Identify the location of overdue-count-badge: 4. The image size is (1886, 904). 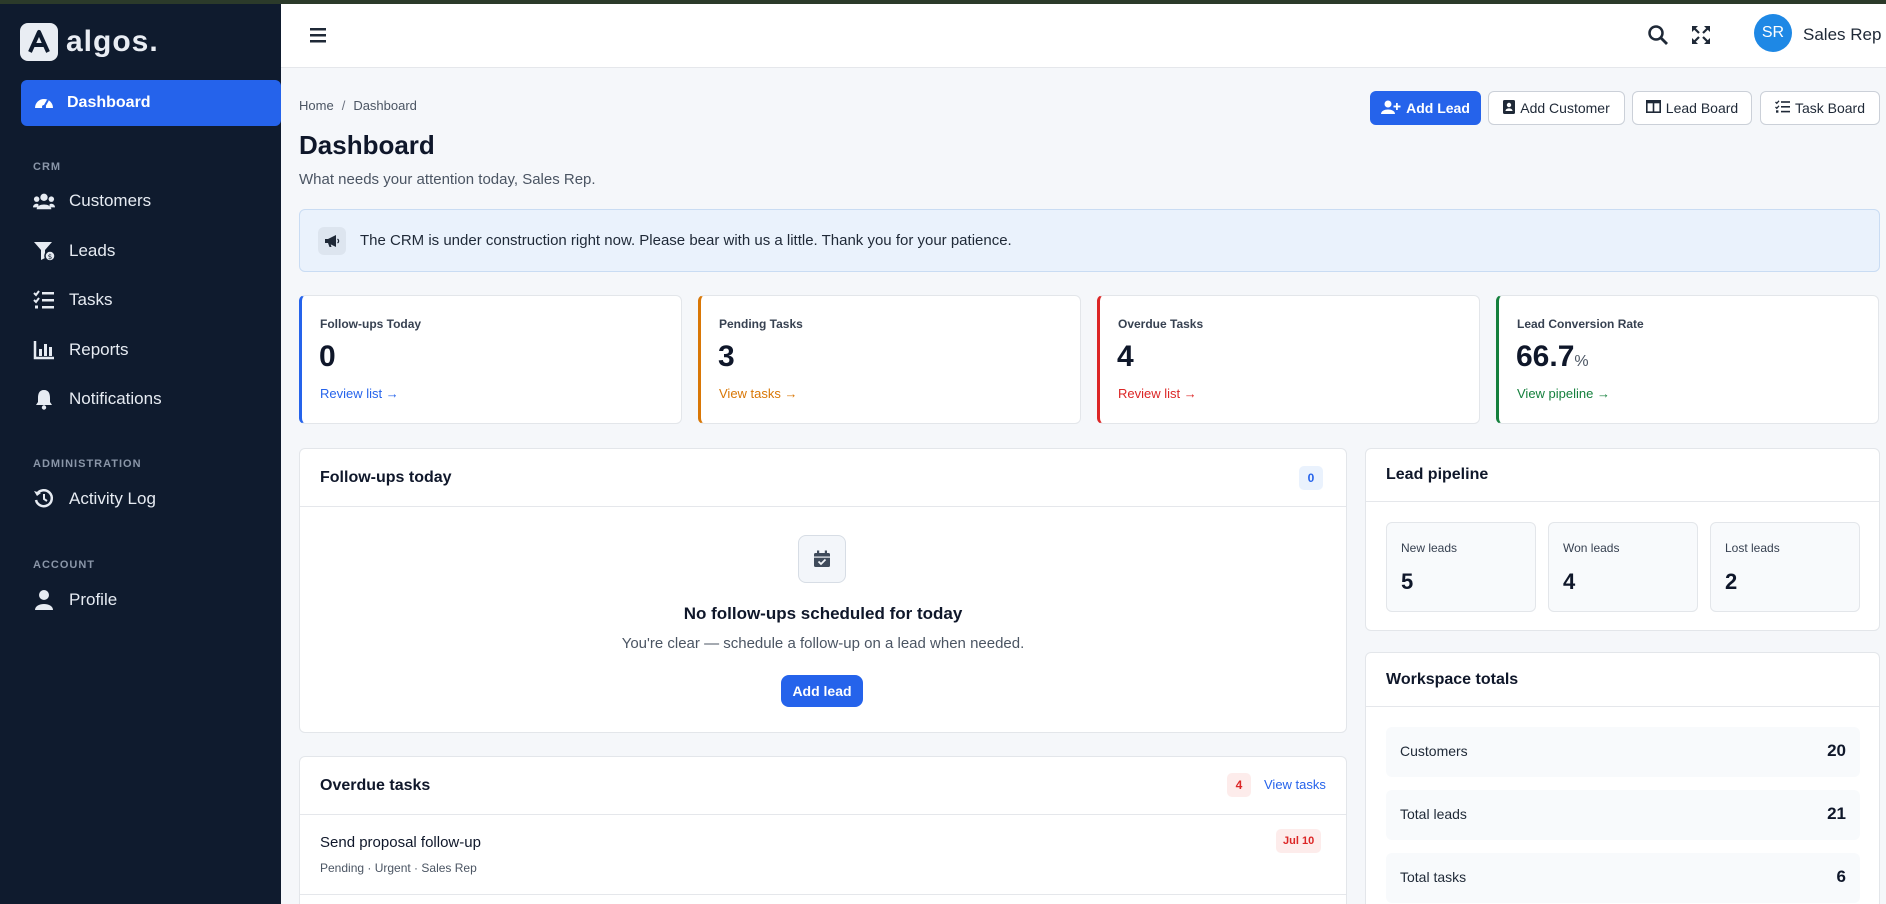
(1239, 785).